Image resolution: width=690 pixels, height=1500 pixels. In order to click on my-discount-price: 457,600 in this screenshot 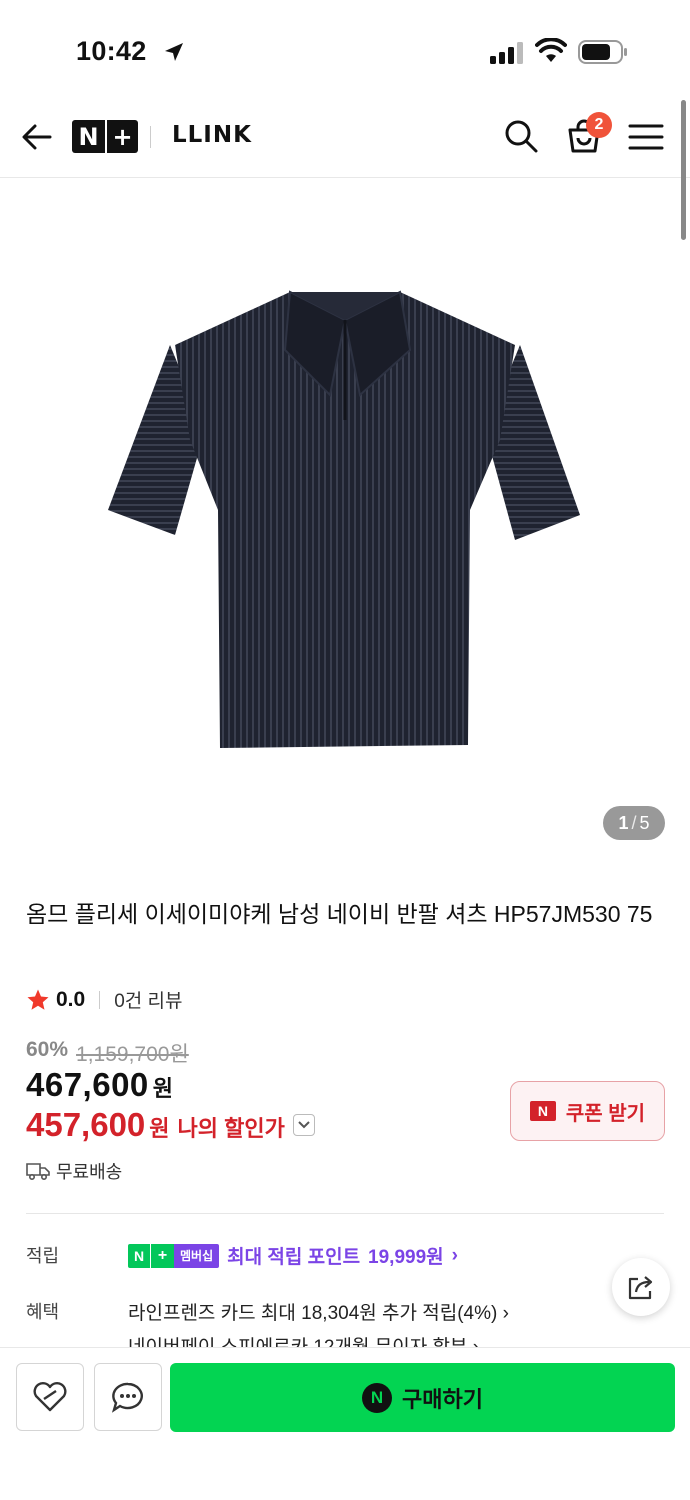, I will do `click(86, 1124)`.